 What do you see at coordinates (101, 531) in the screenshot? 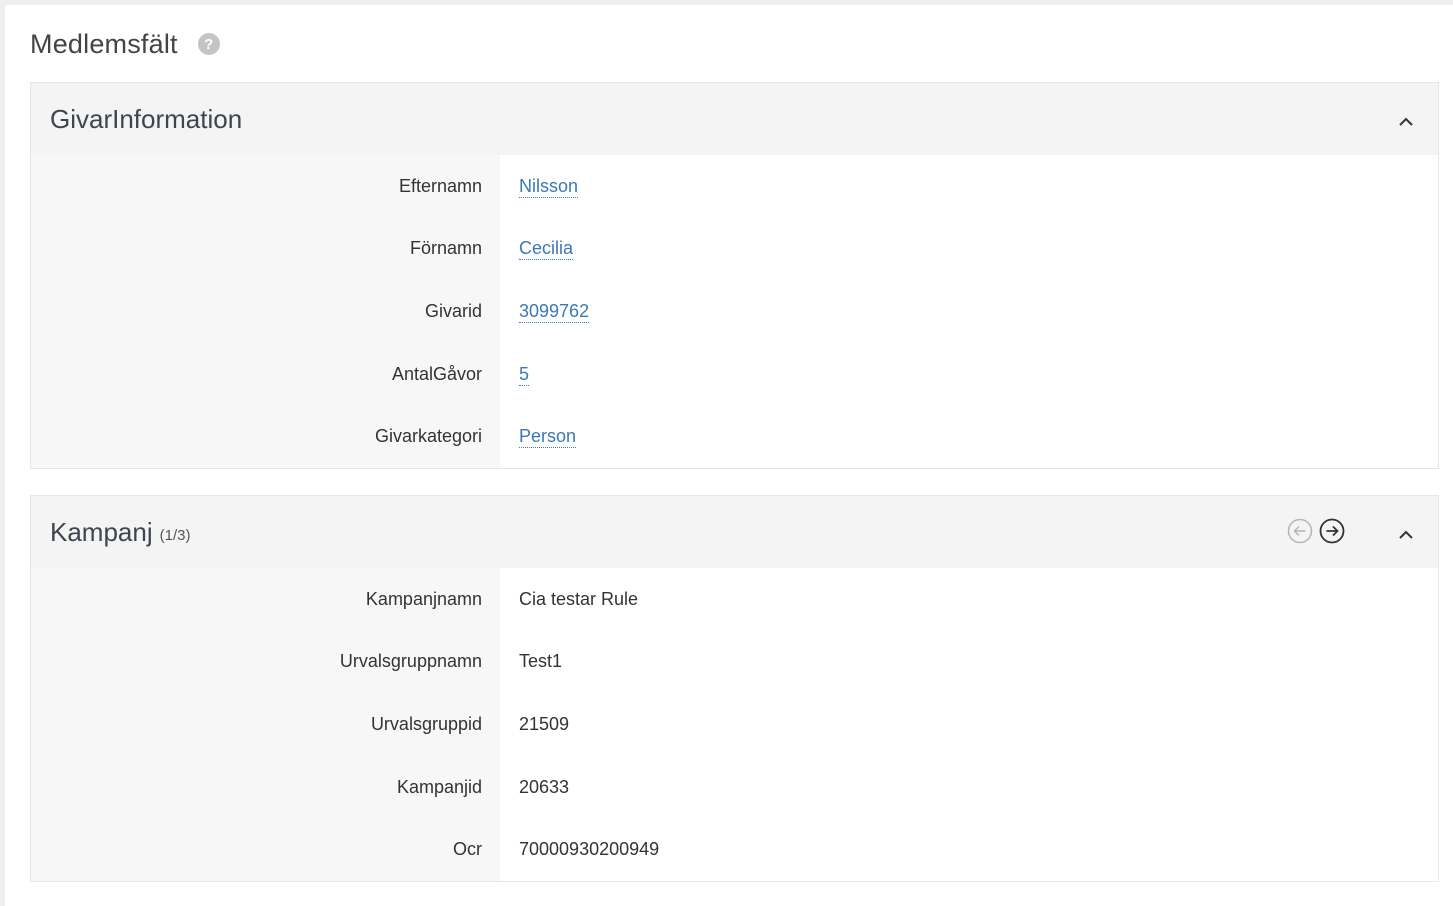
I see `panel-title: Kampanj` at bounding box center [101, 531].